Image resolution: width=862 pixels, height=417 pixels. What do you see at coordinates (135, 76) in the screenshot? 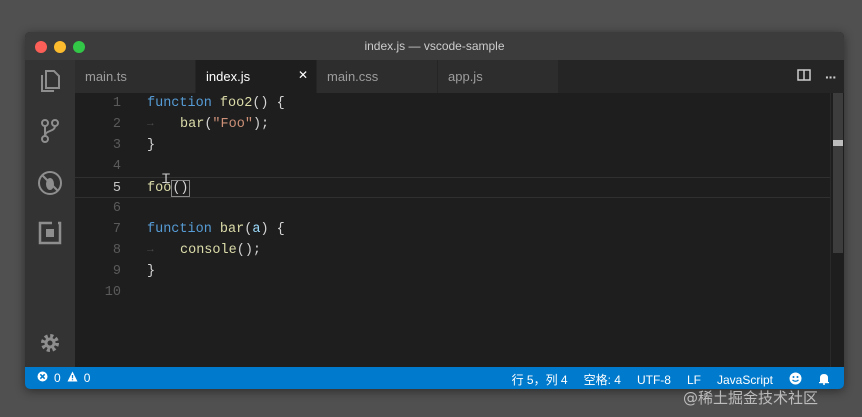
I see `tab-main-ts: main.ts` at bounding box center [135, 76].